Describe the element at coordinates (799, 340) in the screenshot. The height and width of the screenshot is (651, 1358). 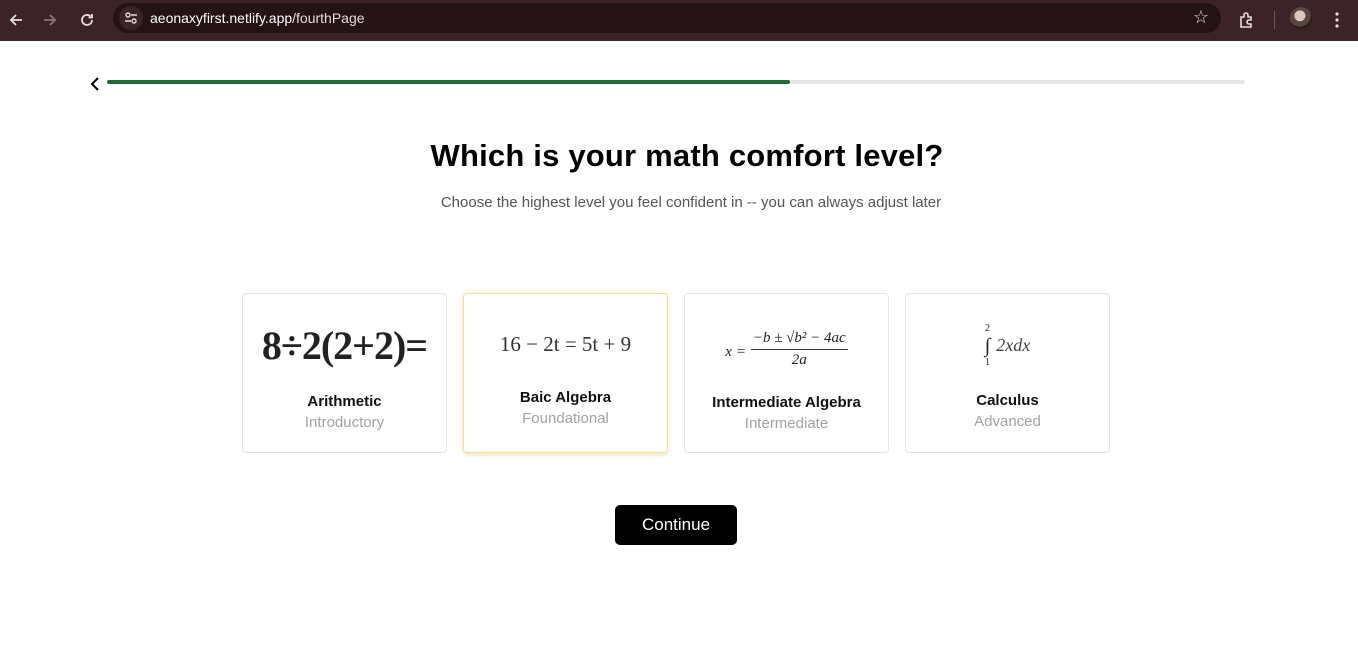
I see `formula-numerator: −b ± √b² − 4ac` at that location.